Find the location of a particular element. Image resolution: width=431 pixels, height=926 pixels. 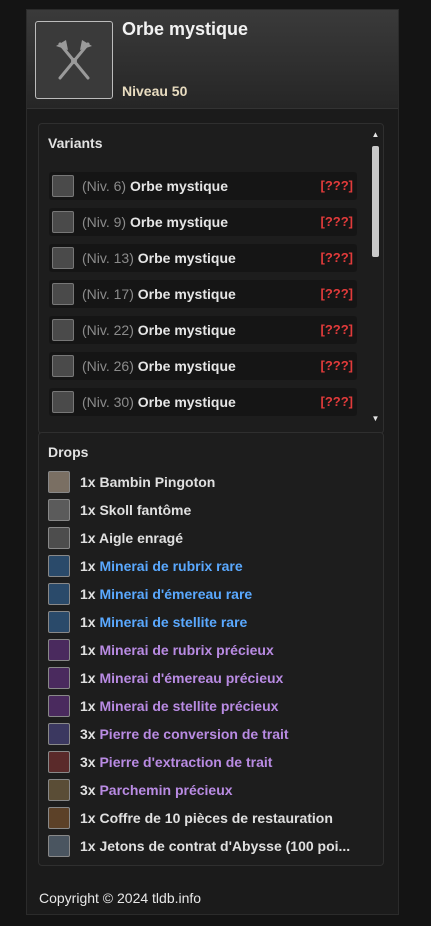

drop-name: Bambin Pingoton is located at coordinates (157, 482).